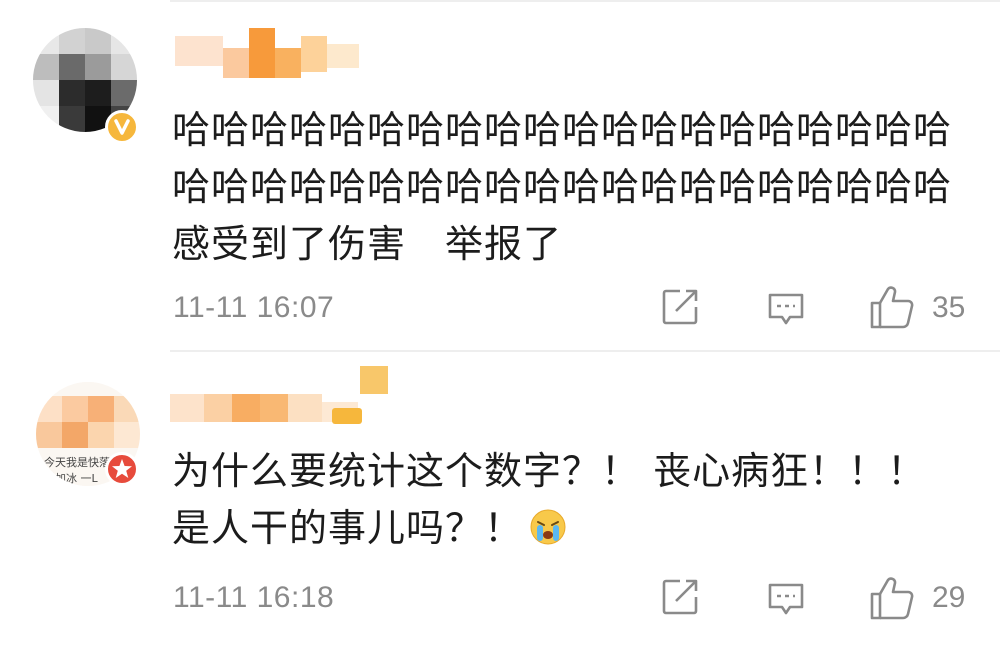 The width and height of the screenshot is (1000, 647). I want to click on avatar-caption: 今天我是快落, so click(77, 462).